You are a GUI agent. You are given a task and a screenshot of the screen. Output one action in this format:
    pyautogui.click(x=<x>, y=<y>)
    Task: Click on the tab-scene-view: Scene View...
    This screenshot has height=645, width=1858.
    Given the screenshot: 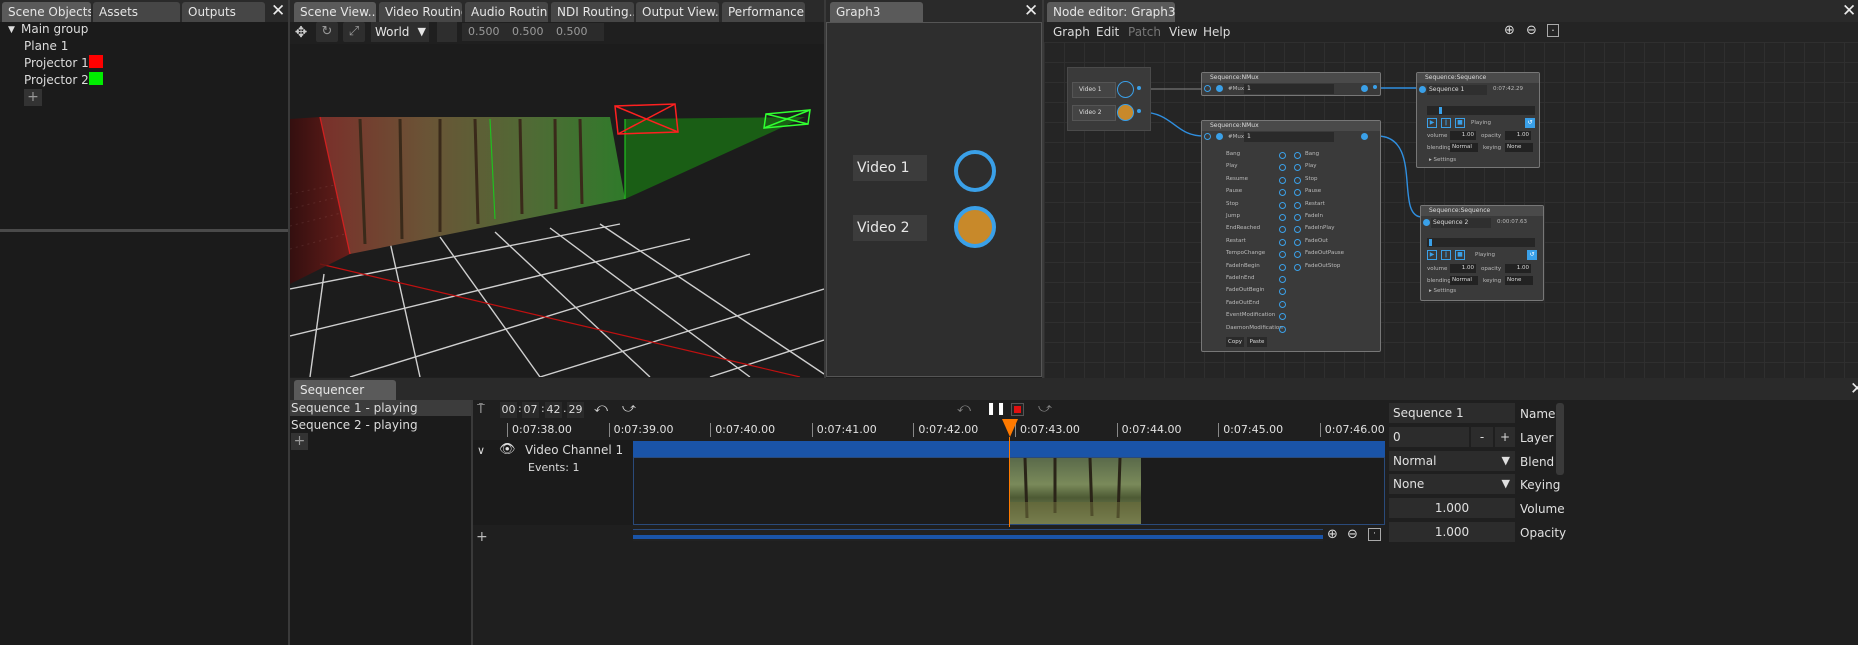 What is the action you would take?
    pyautogui.click(x=335, y=12)
    